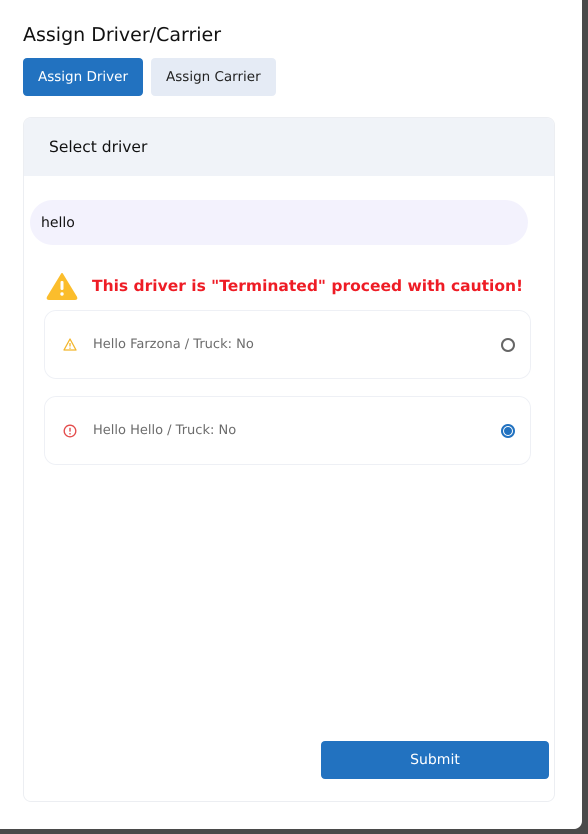 This screenshot has width=588, height=834. Describe the element at coordinates (279, 222) in the screenshot. I see `search-field: hello` at that location.